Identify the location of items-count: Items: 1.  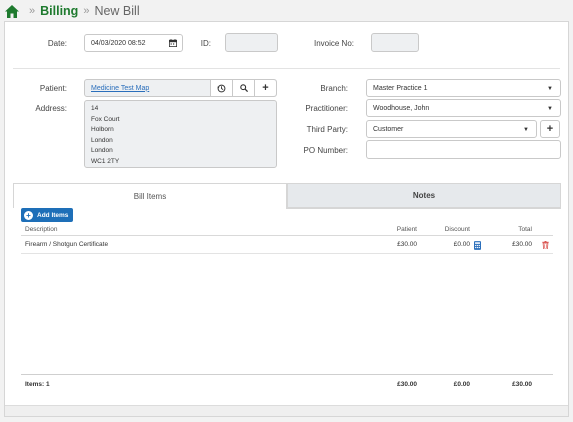
(37, 384).